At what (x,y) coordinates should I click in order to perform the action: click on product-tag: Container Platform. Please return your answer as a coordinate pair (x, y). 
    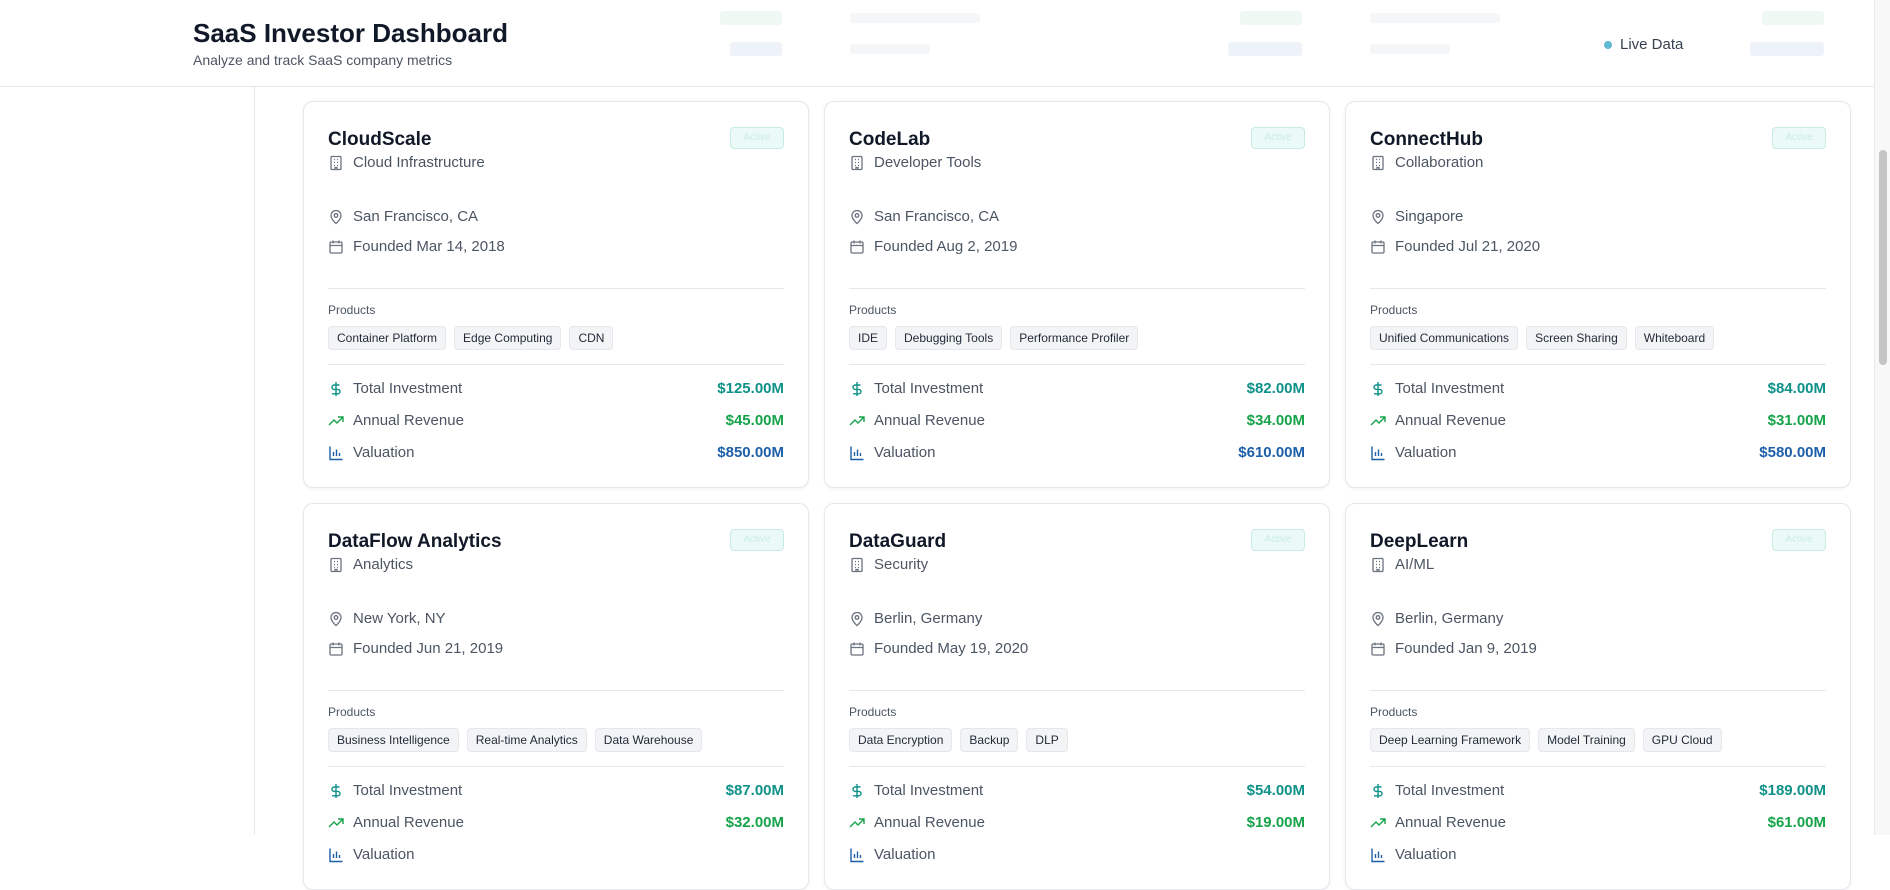
    Looking at the image, I should click on (387, 338).